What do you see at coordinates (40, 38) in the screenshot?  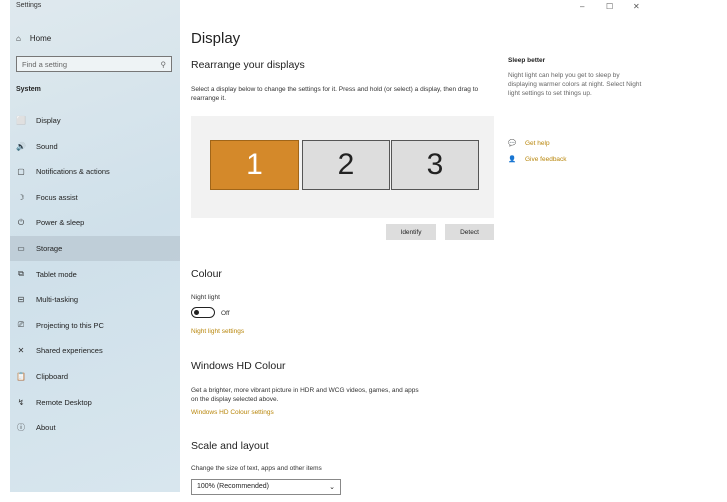 I see `home-label: Home` at bounding box center [40, 38].